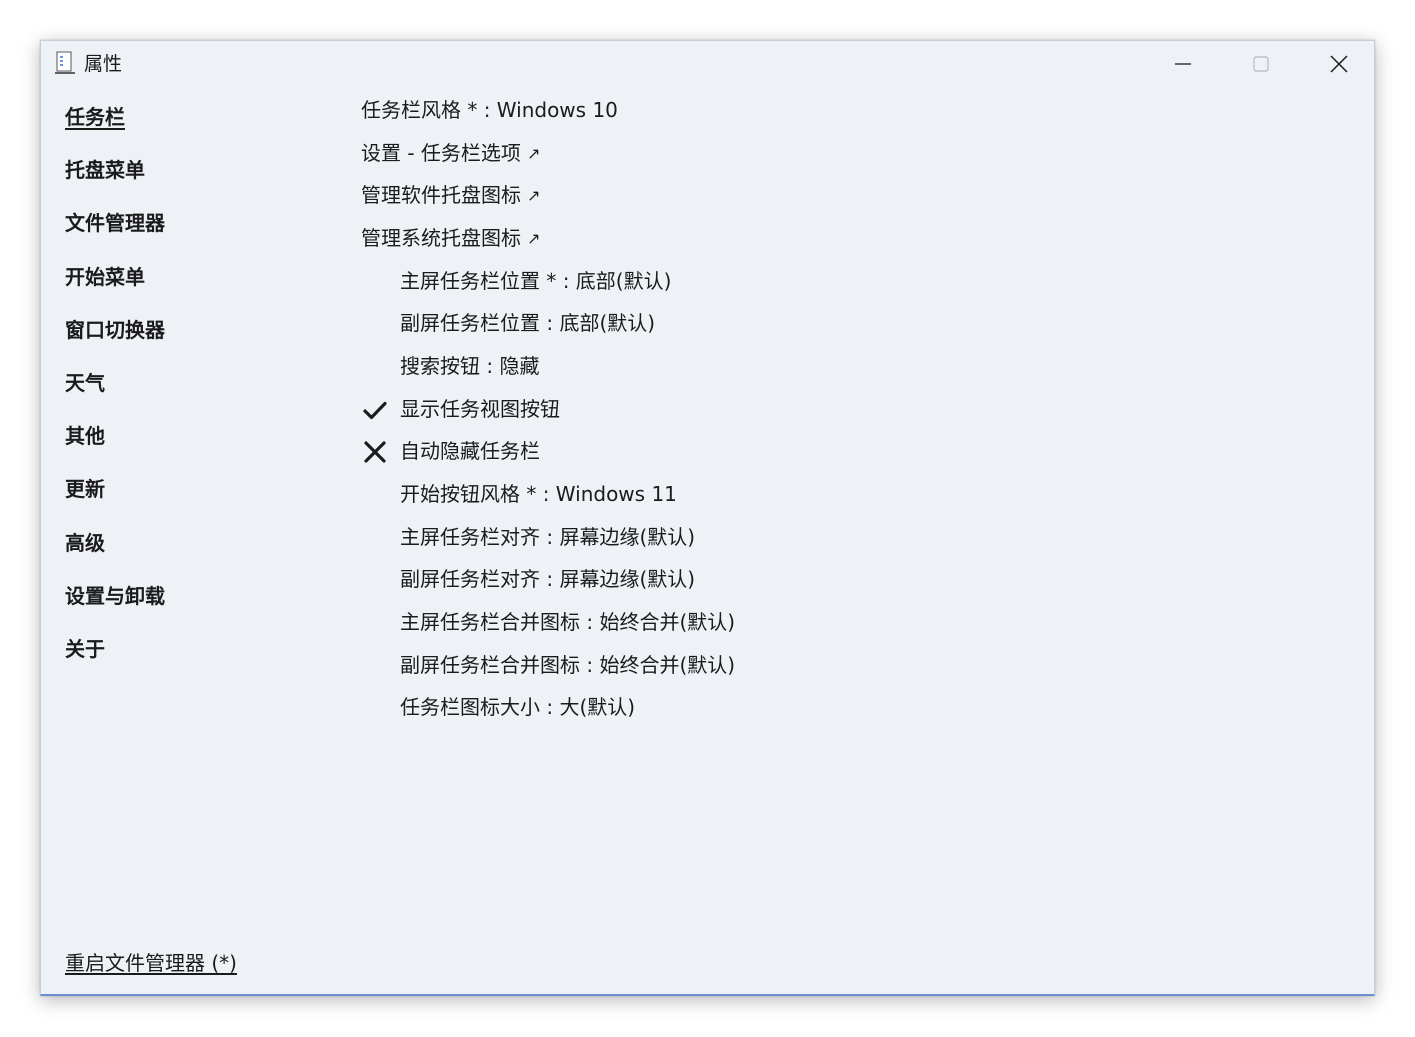 The image size is (1415, 1037). I want to click on checkmark-icon, so click(375, 410).